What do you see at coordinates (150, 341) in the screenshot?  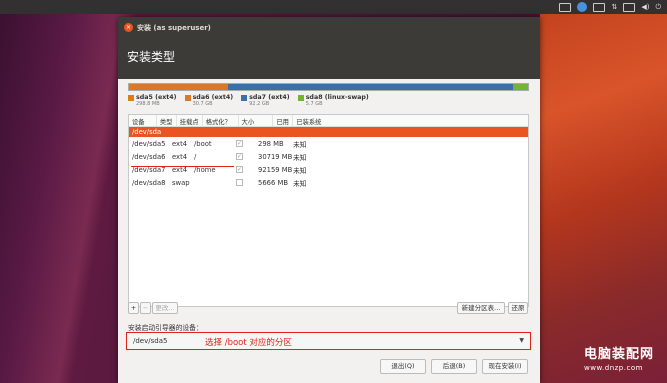 I see `boot-device-value: /dev/sda5` at bounding box center [150, 341].